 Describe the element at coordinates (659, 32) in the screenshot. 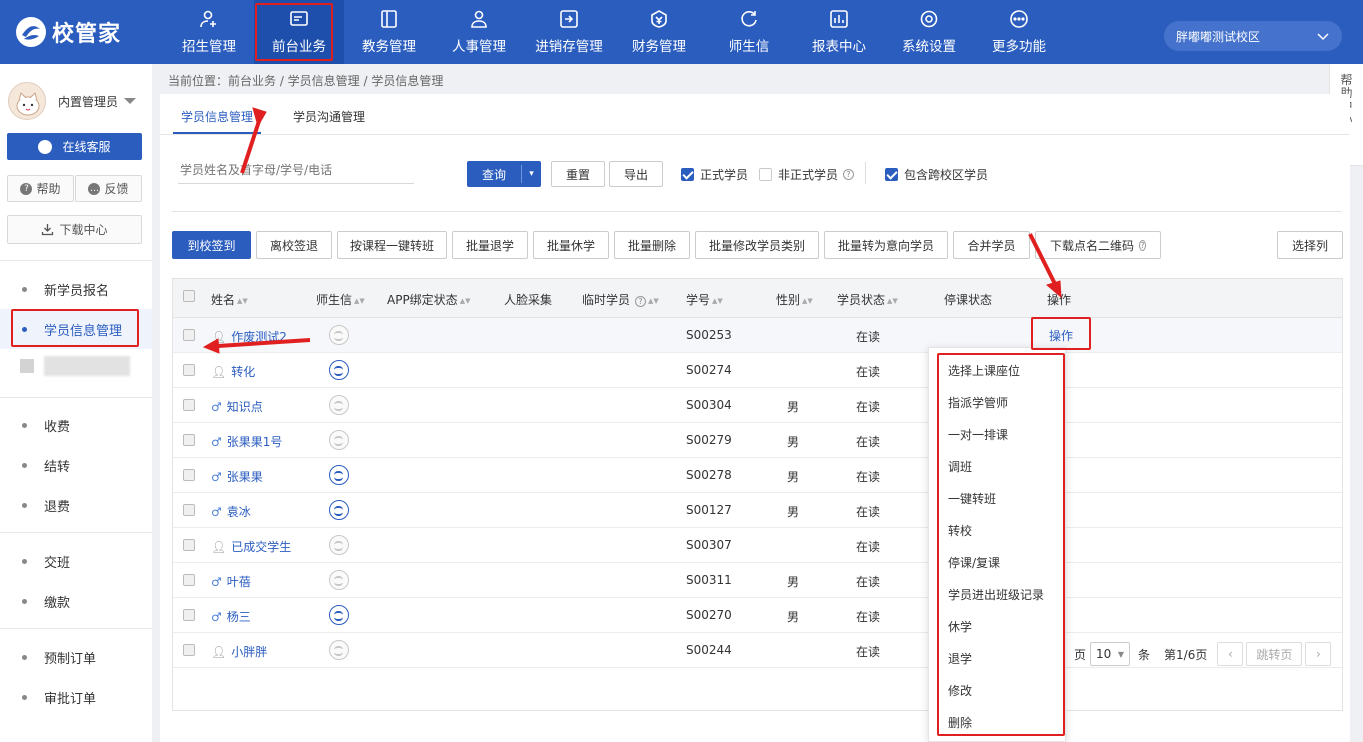

I see `nav-item-finance: 财务管理` at that location.